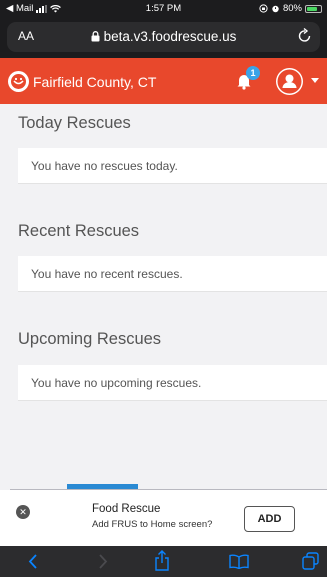 The image size is (327, 577). What do you see at coordinates (163, 9) in the screenshot?
I see `status-bar: ◀ Mail 1:57 PM 80%` at bounding box center [163, 9].